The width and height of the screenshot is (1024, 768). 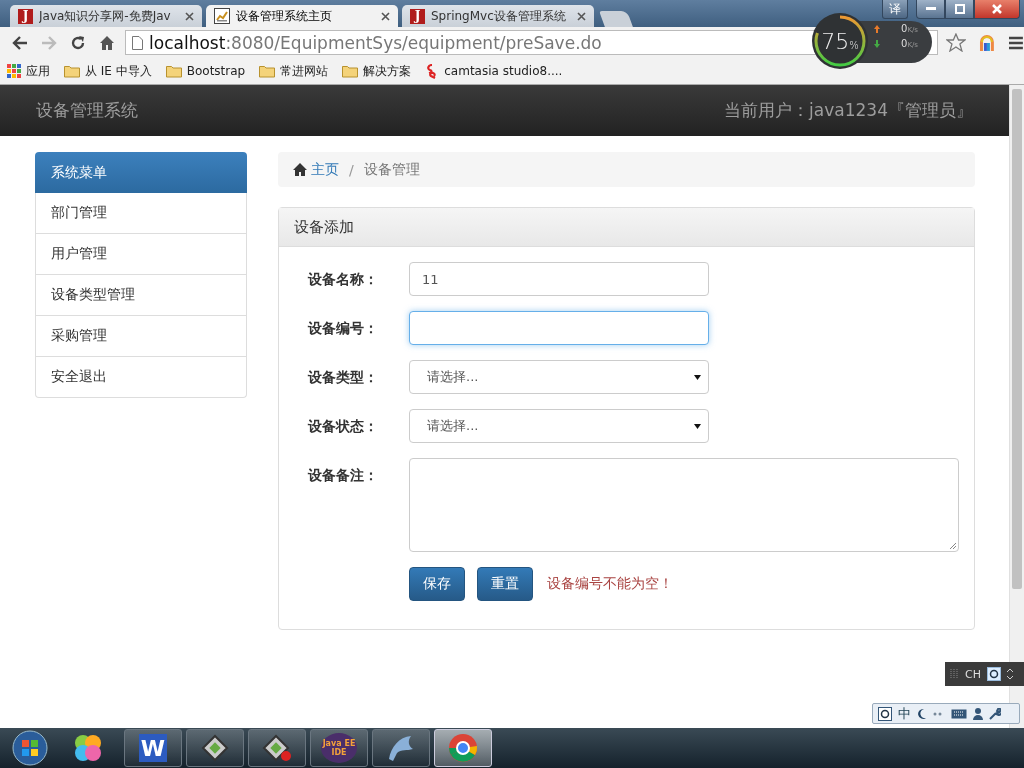 I want to click on input-mode: 中, so click(x=904, y=713).